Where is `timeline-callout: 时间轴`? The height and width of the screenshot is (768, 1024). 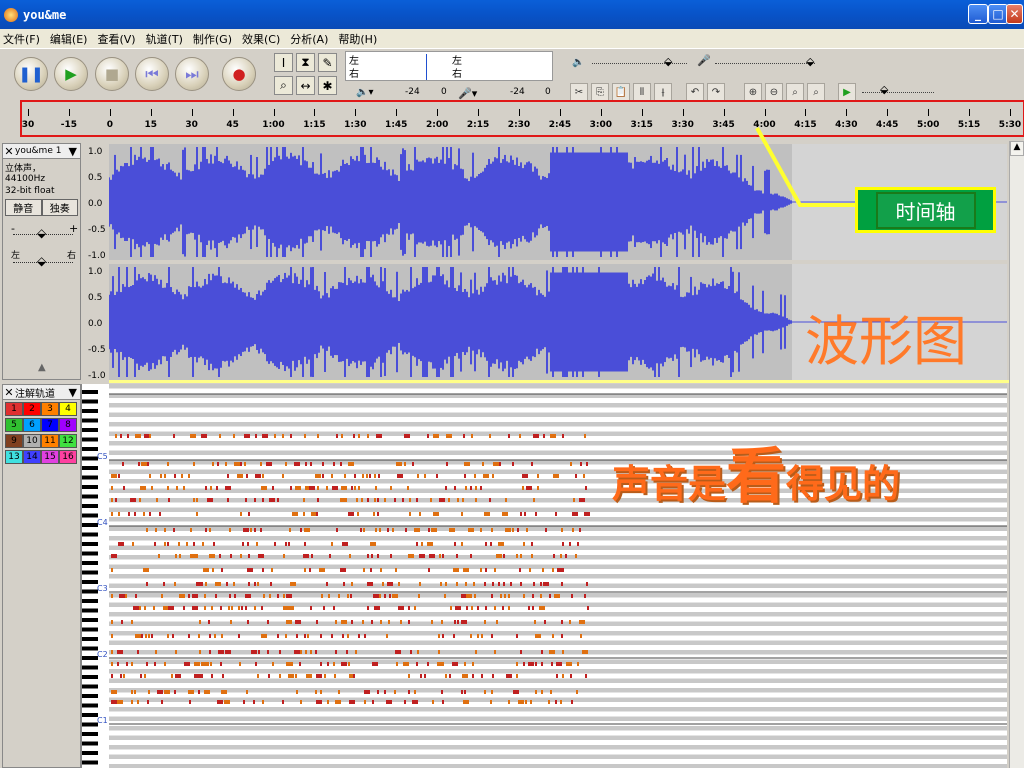 timeline-callout: 时间轴 is located at coordinates (925, 210).